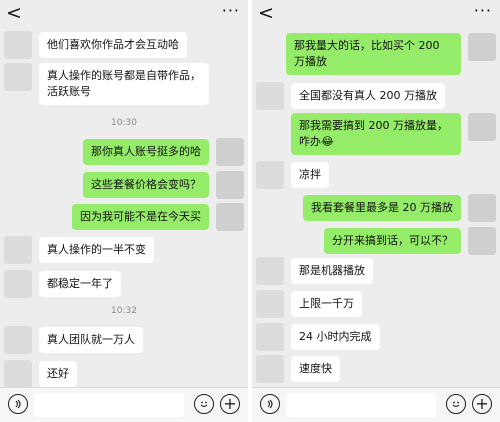 This screenshot has height=422, width=500. I want to click on message-received: 真人操作的账号都是自带作品，活跃账号, so click(106, 87).